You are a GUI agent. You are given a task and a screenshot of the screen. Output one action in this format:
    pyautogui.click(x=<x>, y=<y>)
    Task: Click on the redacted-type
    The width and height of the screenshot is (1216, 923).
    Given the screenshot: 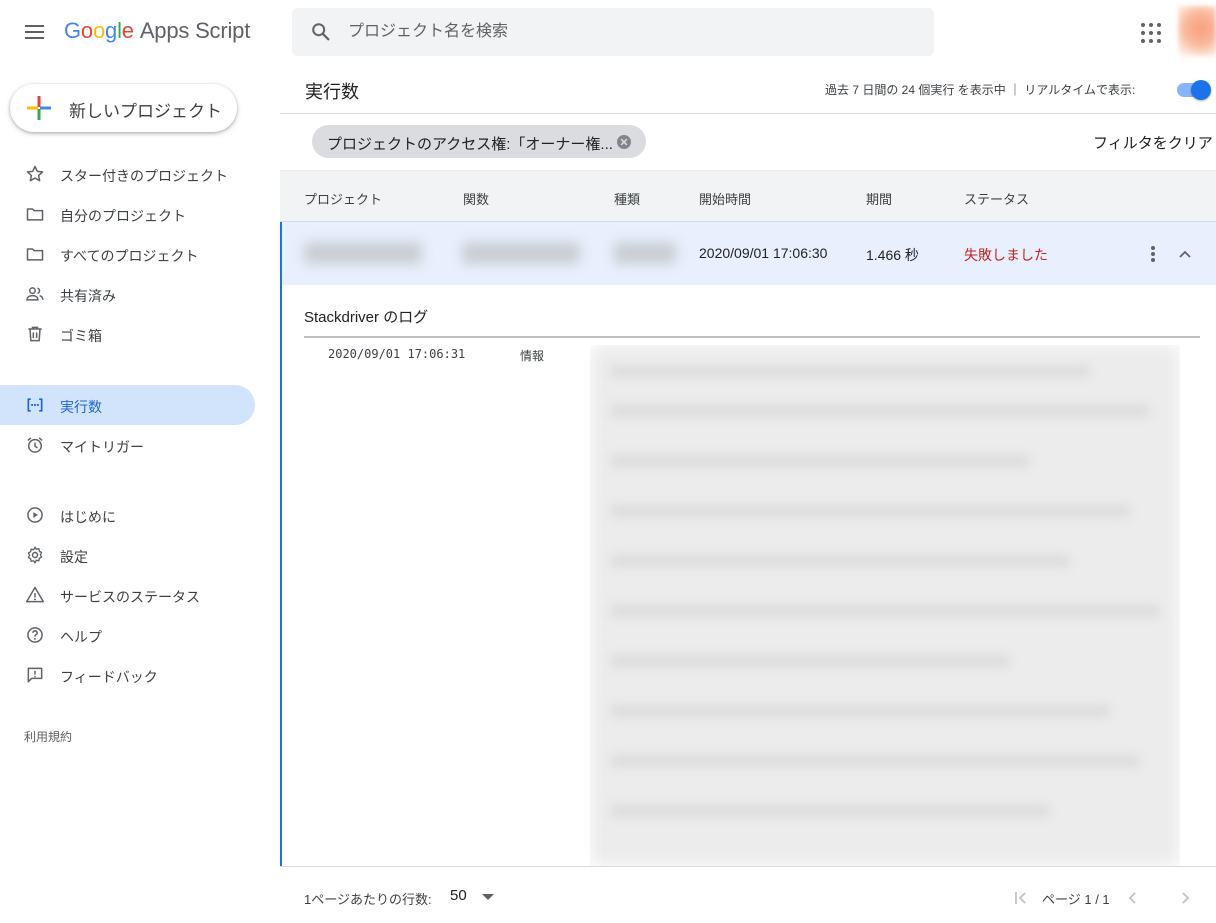 What is the action you would take?
    pyautogui.click(x=645, y=253)
    